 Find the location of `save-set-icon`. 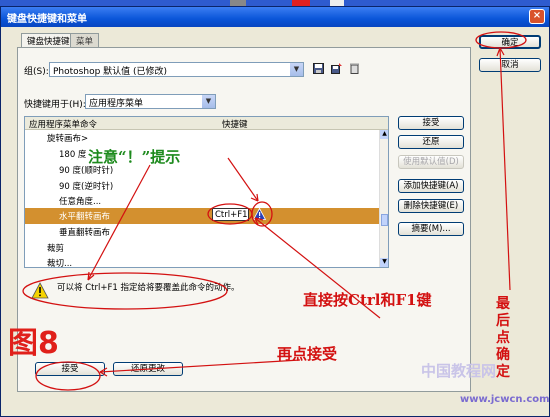

save-set-icon is located at coordinates (318, 69).